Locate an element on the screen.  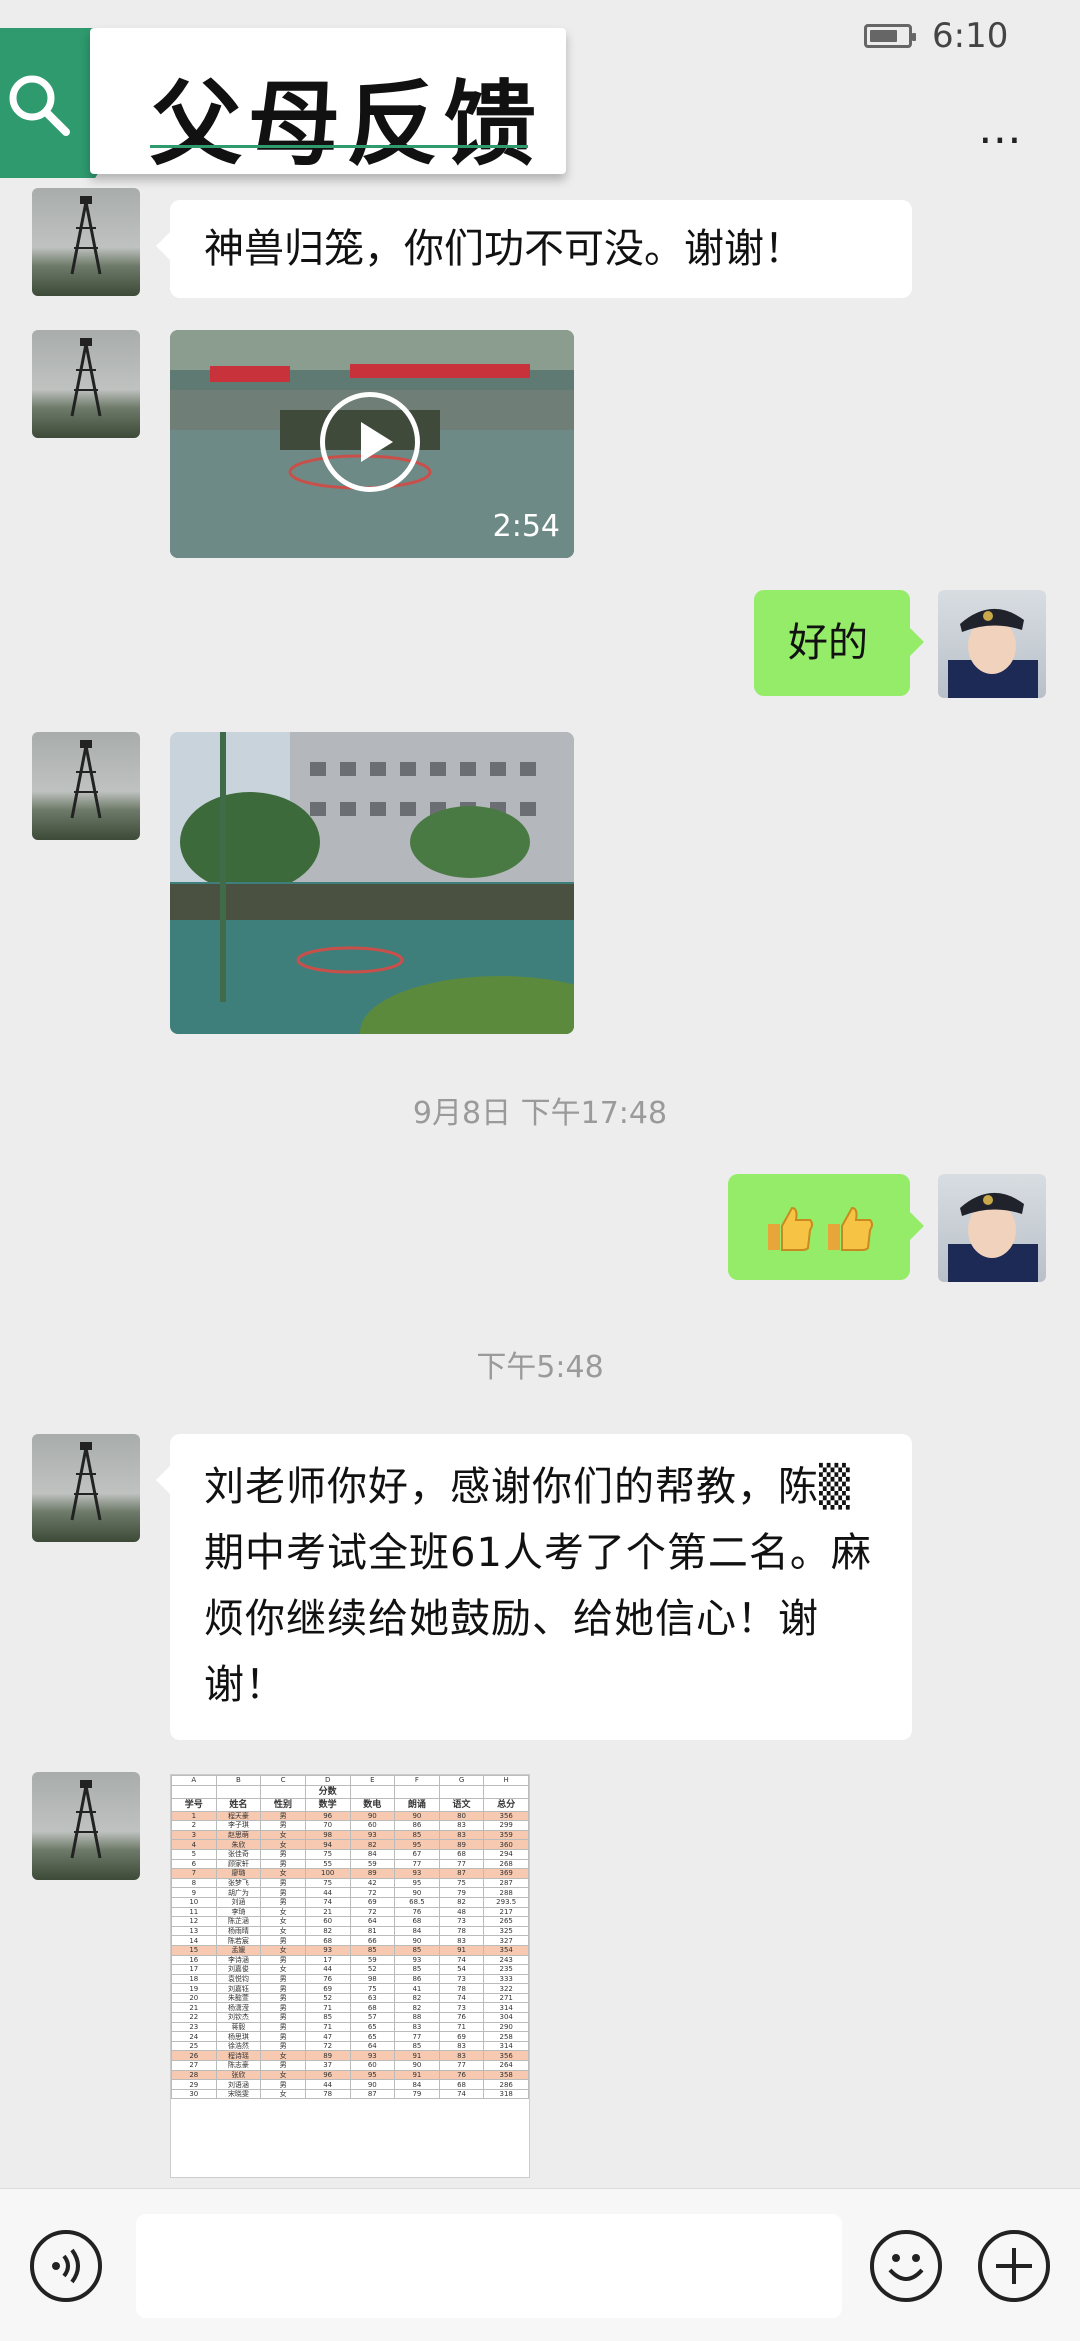
table-cell: 朱欣 is located at coordinates (238, 1844).